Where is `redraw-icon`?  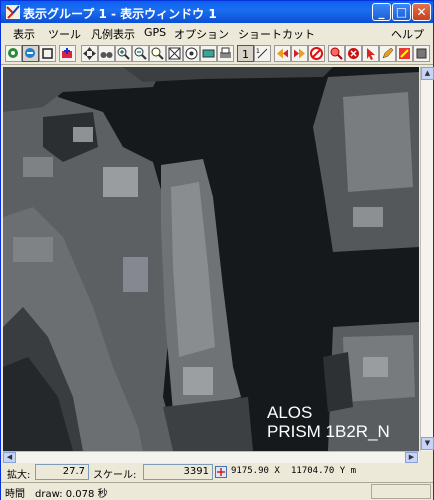
redraw-icon is located at coordinates (30, 53).